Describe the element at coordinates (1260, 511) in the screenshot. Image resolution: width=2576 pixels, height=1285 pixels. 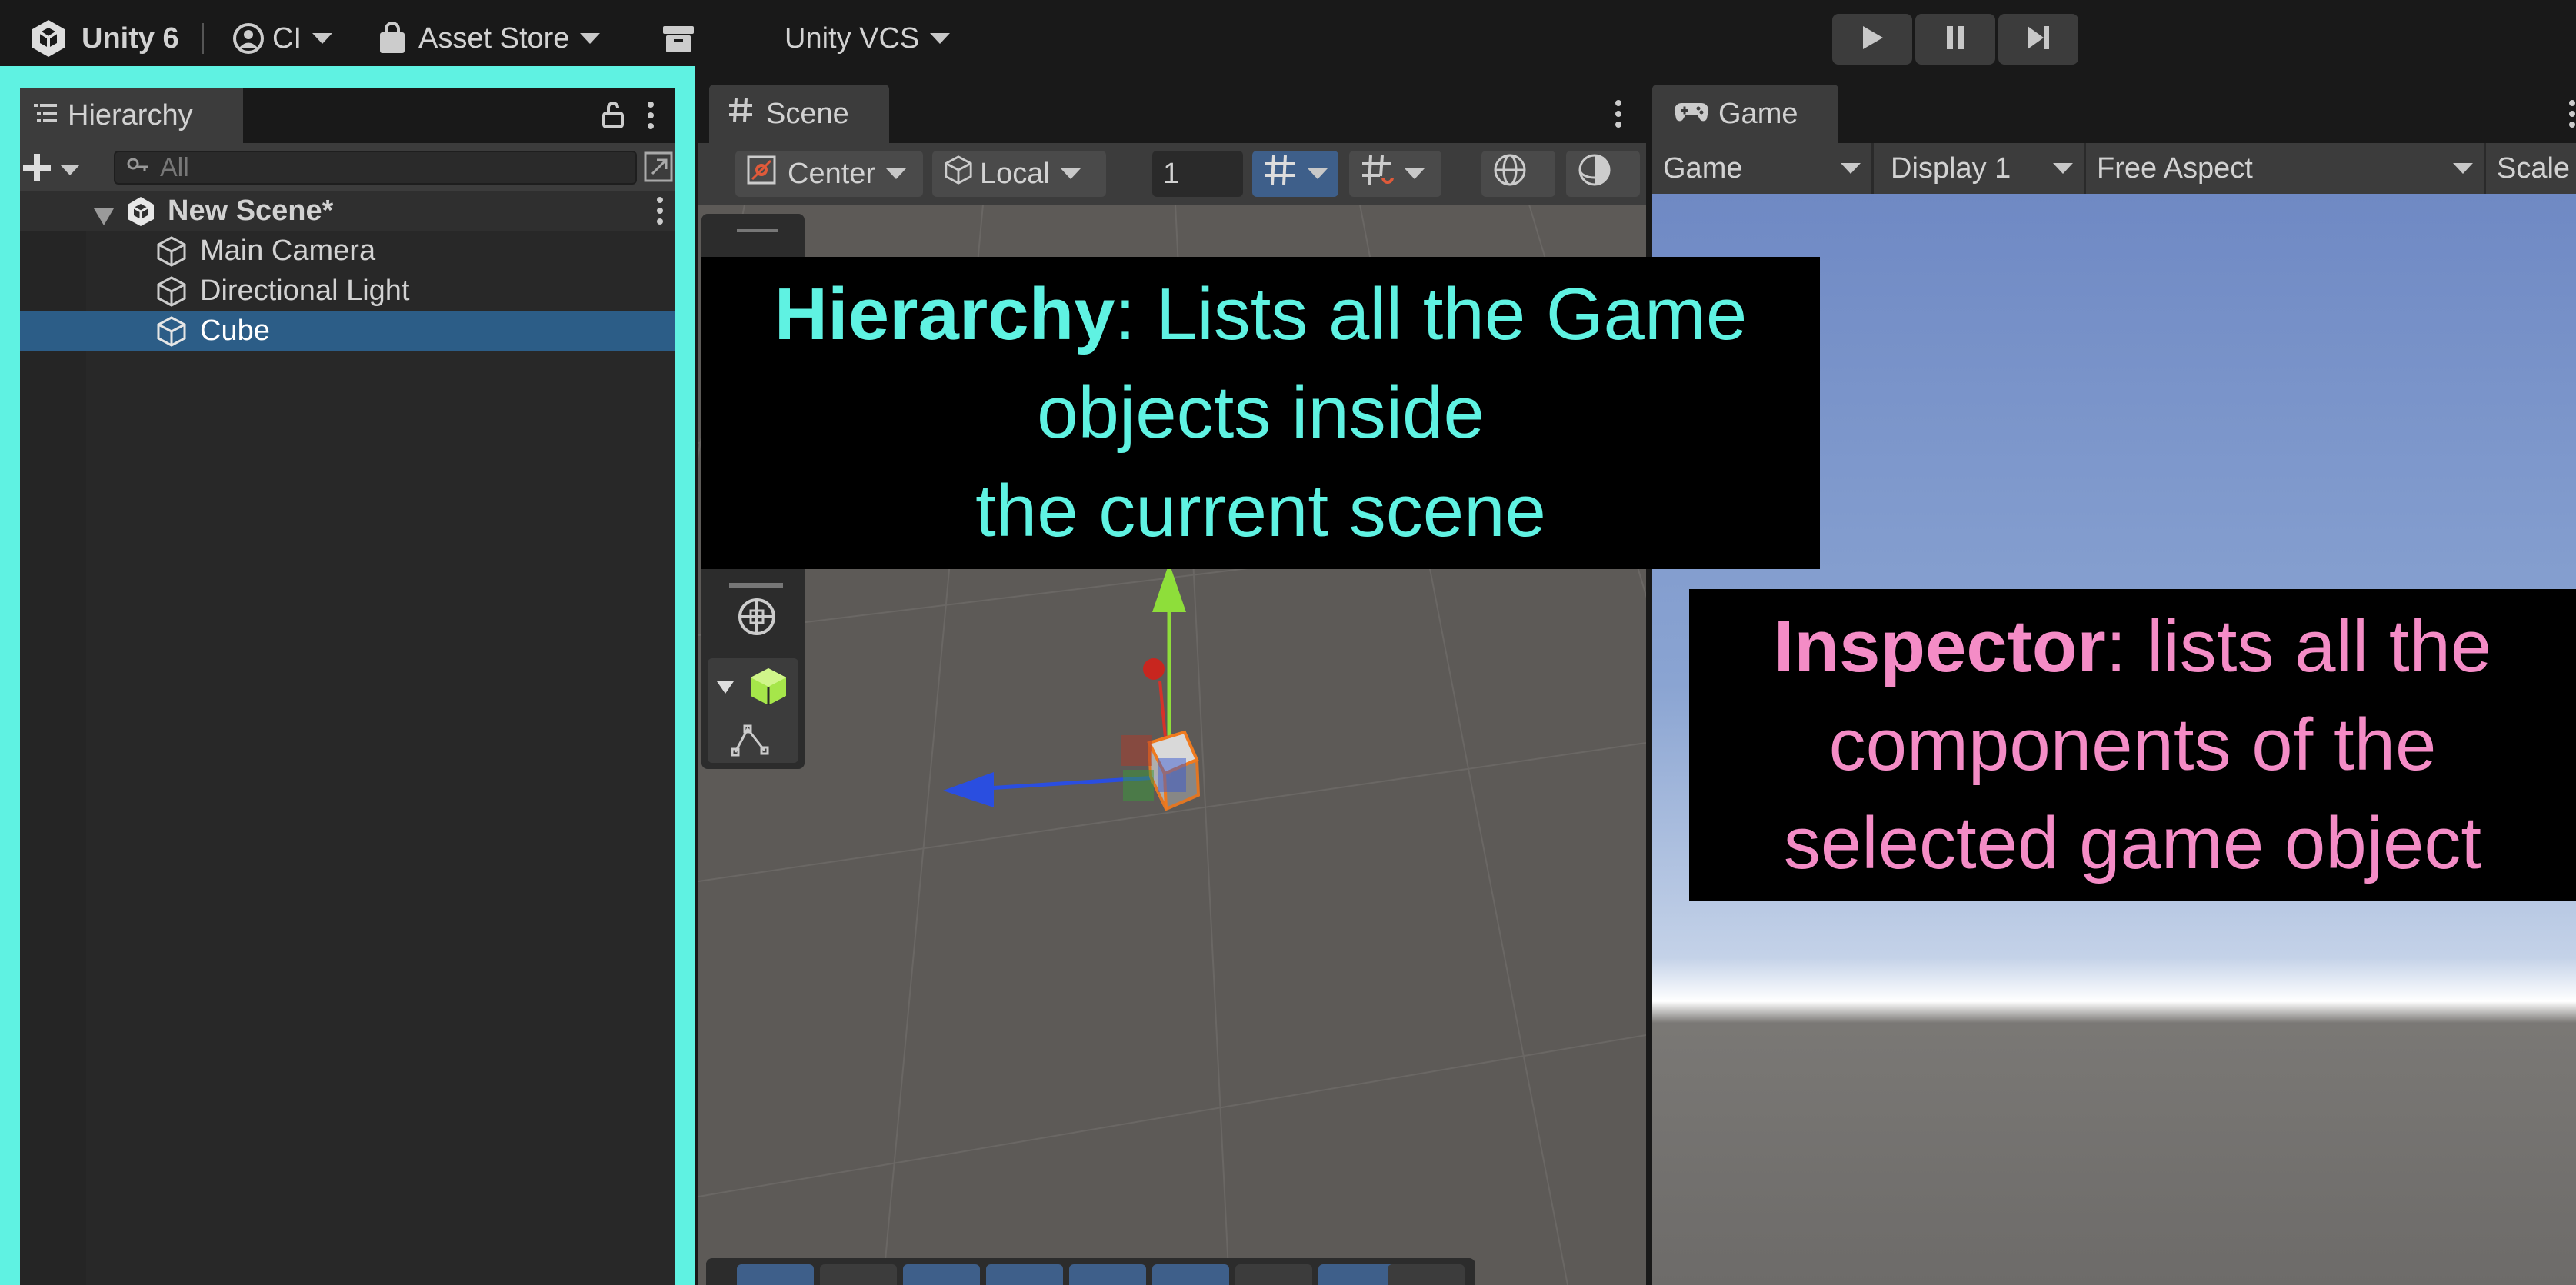
I see `hierarchy-callout-line3: the current scene` at that location.